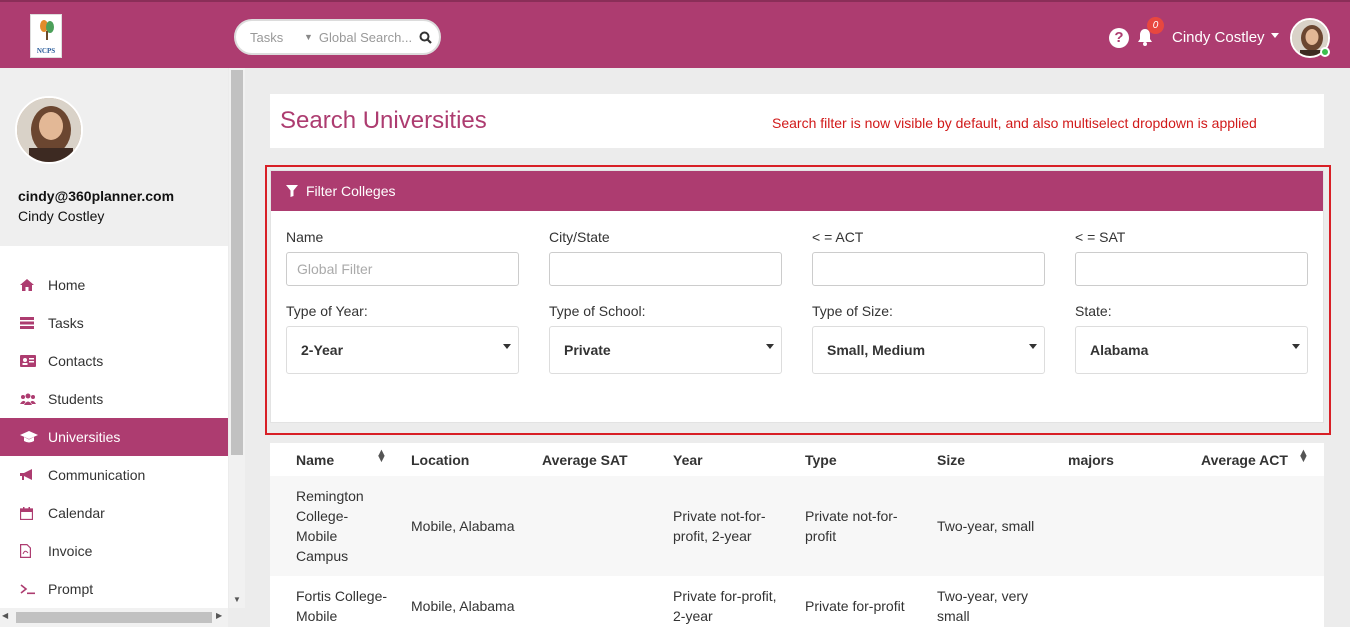 The image size is (1350, 627). What do you see at coordinates (688, 460) in the screenshot?
I see `column-header-year: Year` at bounding box center [688, 460].